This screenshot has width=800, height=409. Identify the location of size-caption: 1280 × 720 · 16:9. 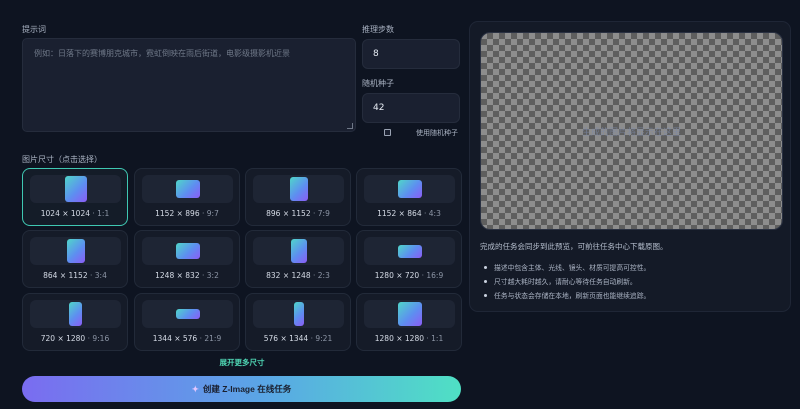
(409, 275).